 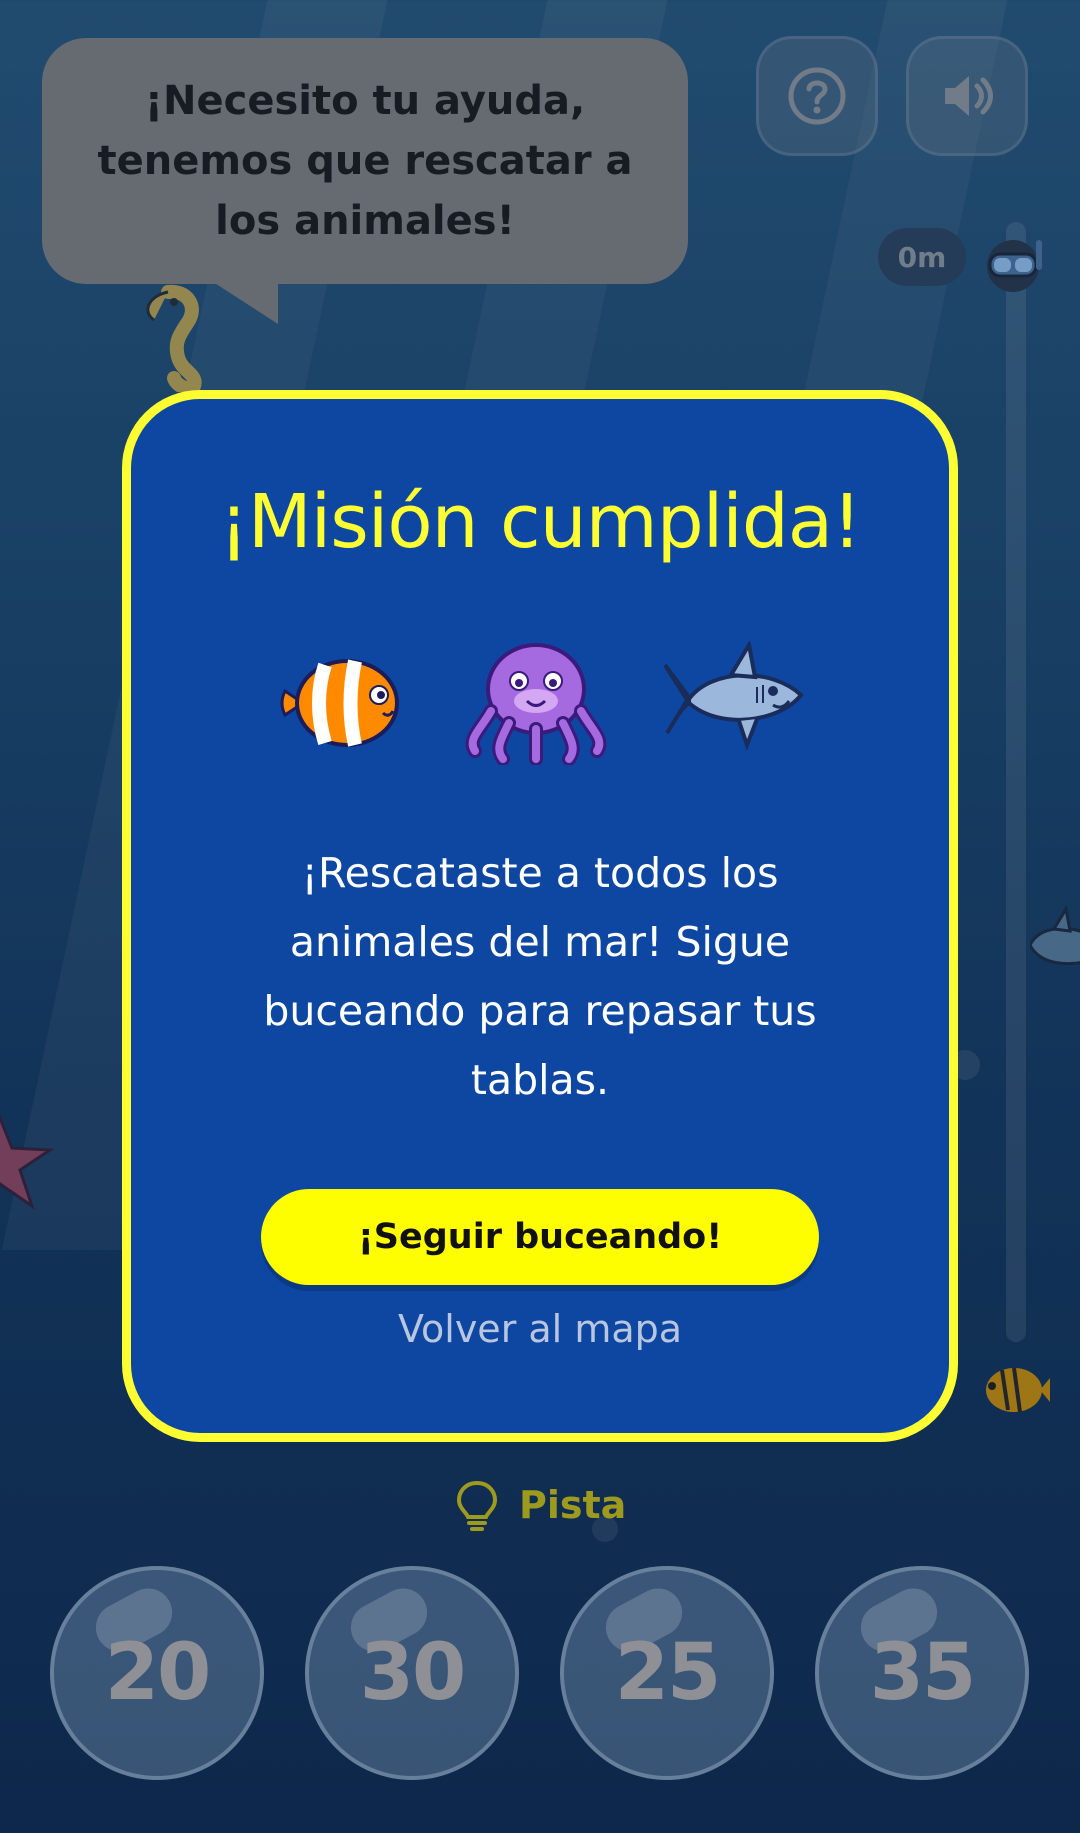 I want to click on rescued-animals, so click(x=540, y=709).